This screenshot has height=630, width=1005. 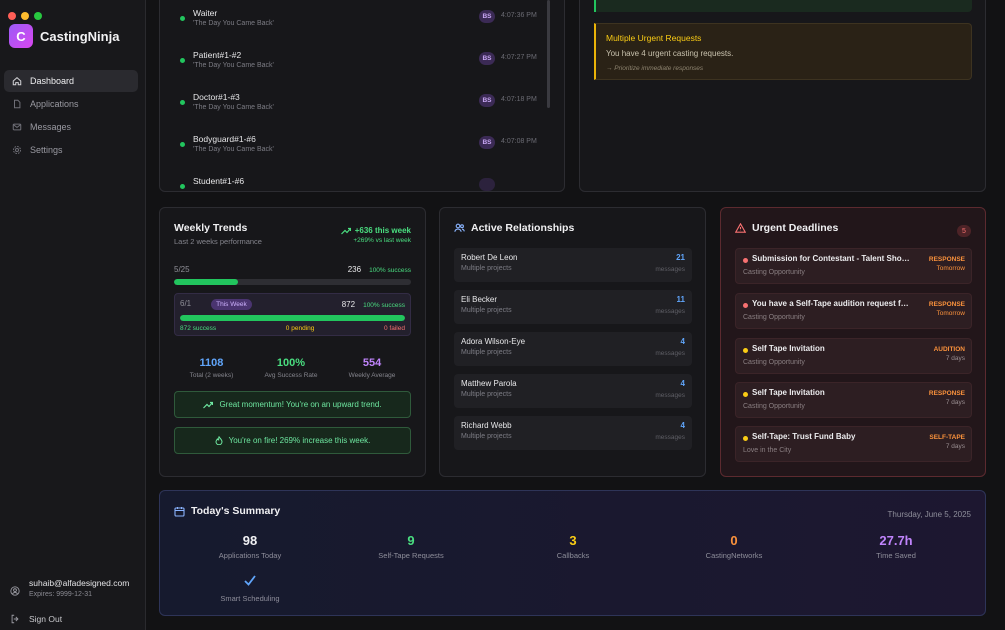 I want to click on week-label: 5/25, so click(x=182, y=269).